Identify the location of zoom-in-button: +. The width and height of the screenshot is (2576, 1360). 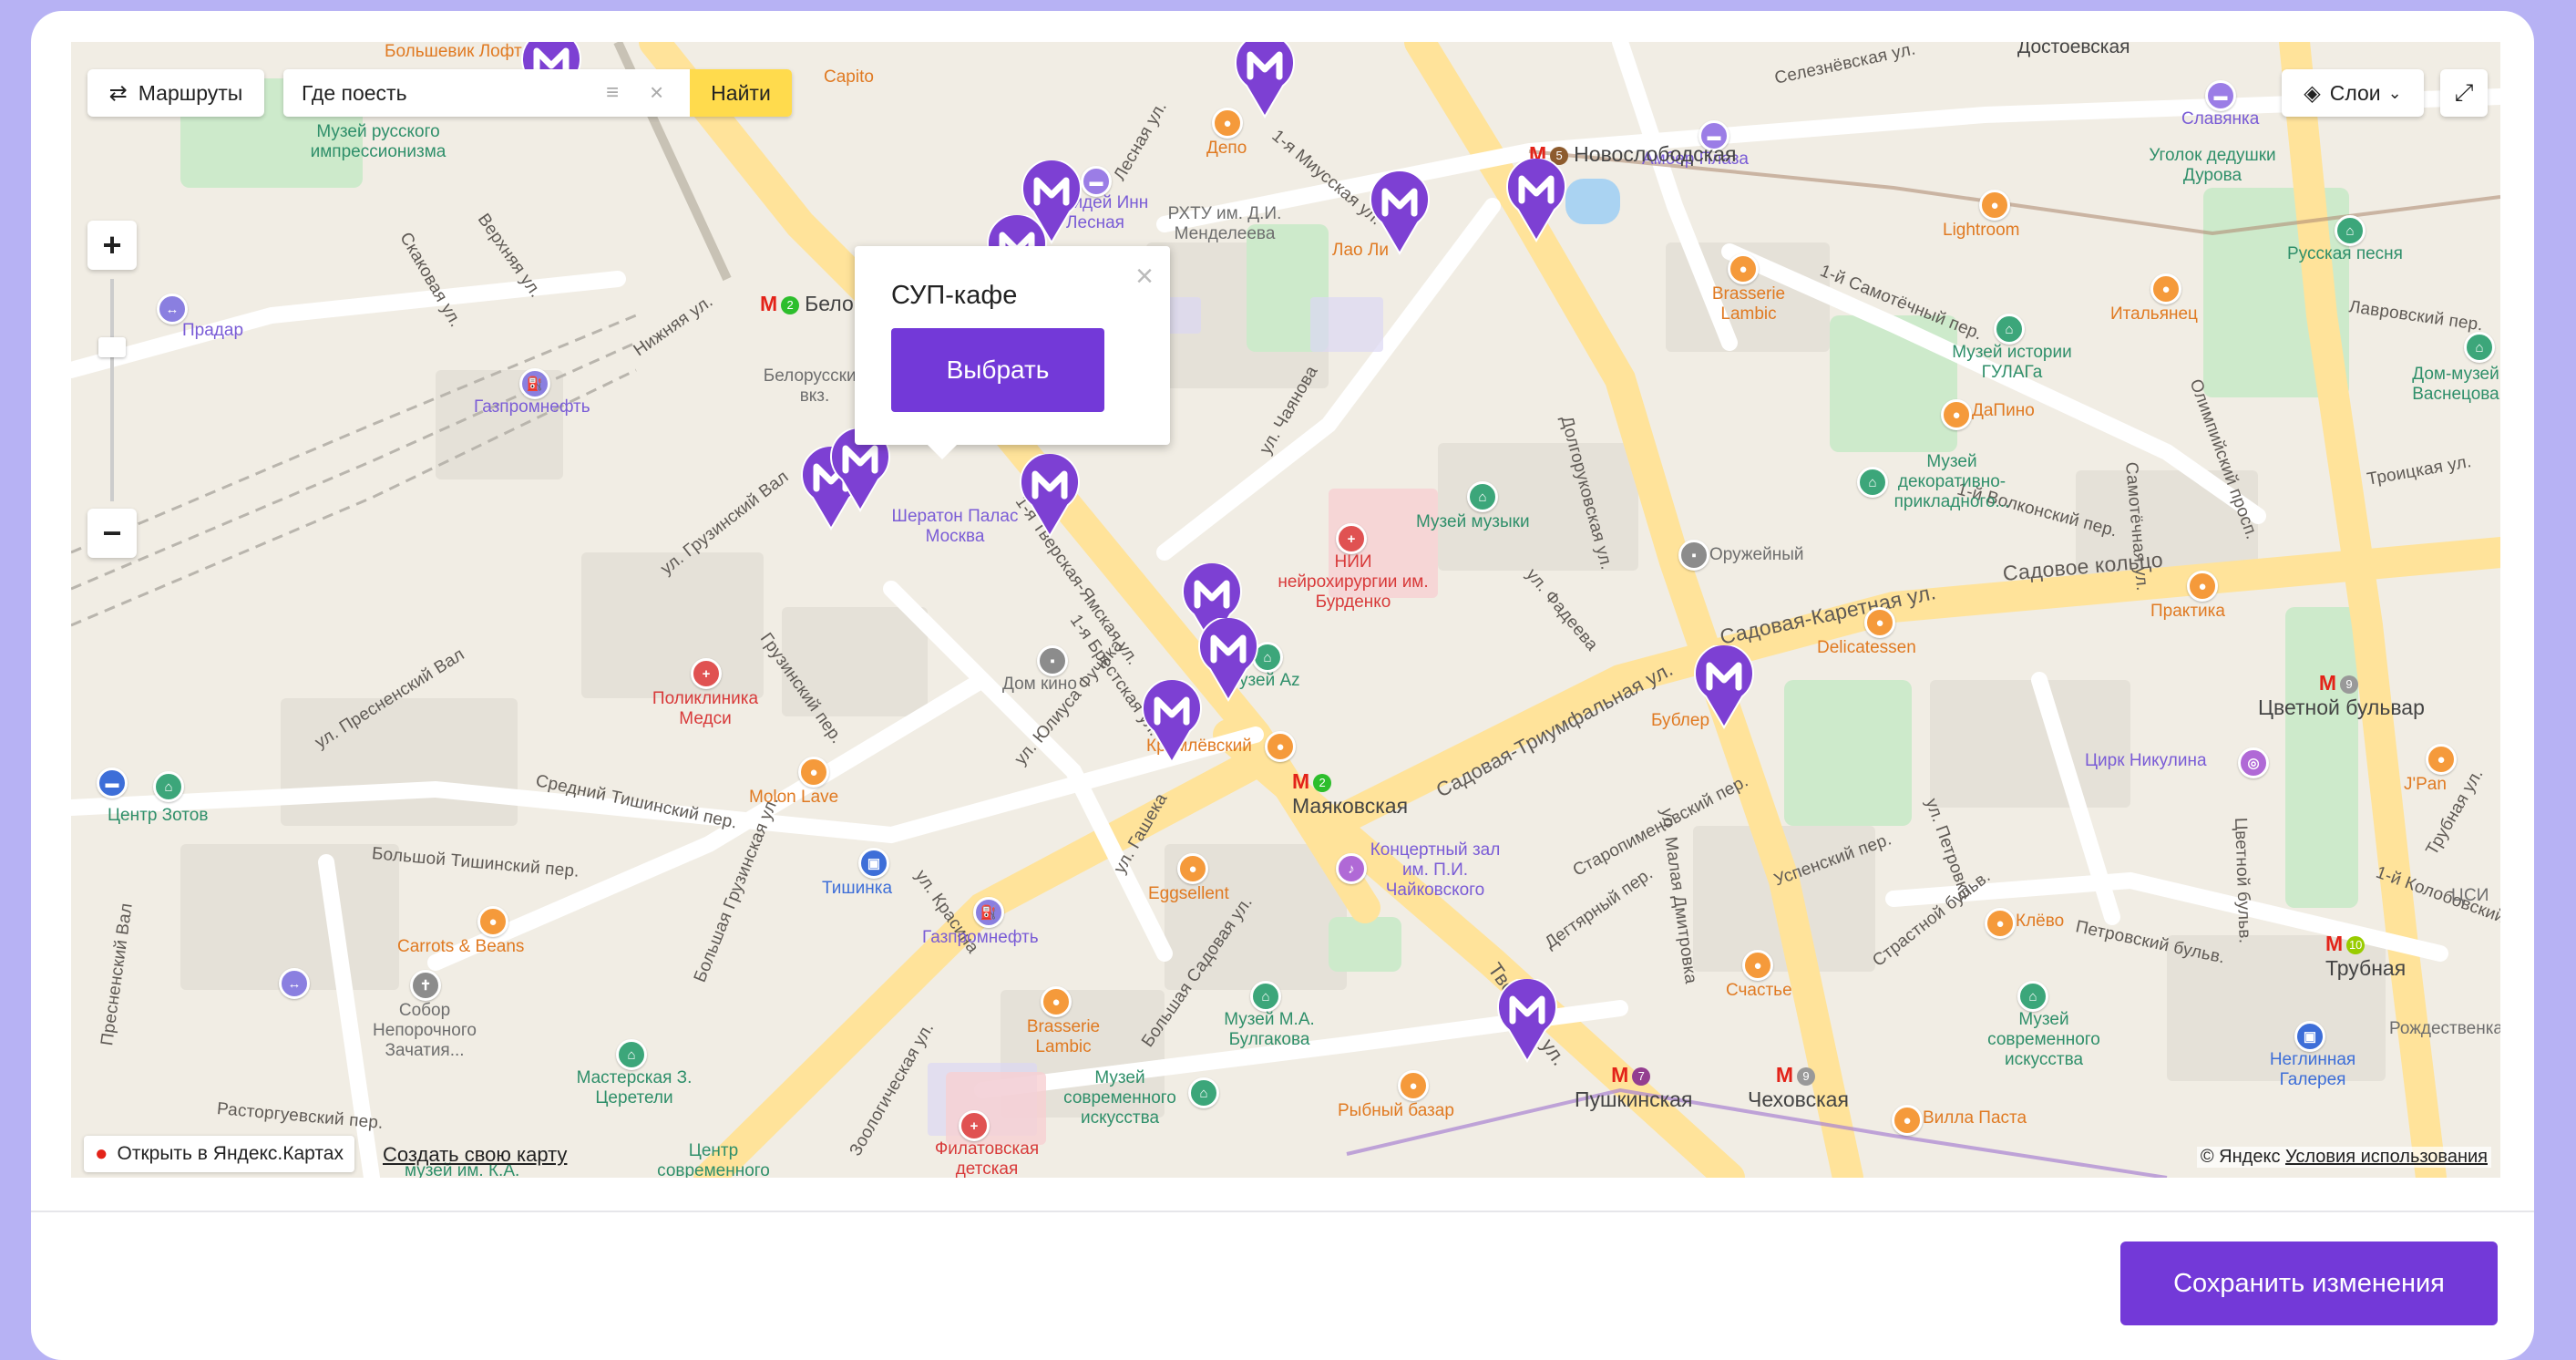
(112, 246).